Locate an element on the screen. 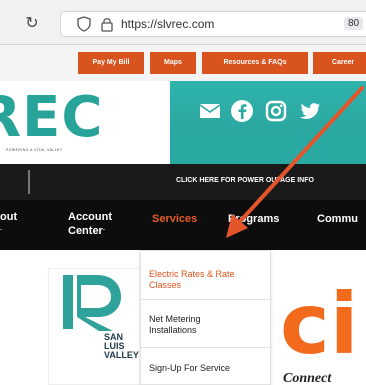 This screenshot has width=366, height=385. nav-item-label: Account is located at coordinates (90, 217).